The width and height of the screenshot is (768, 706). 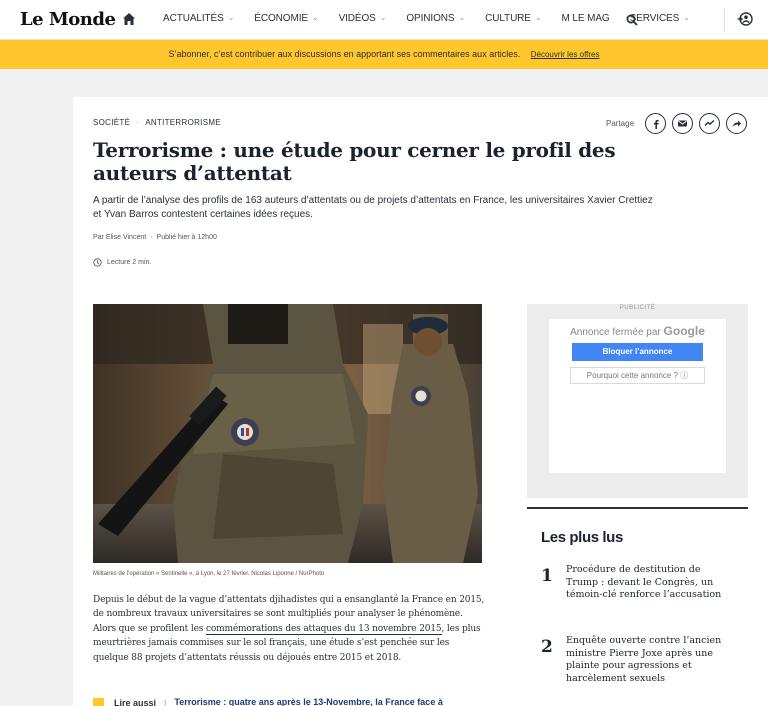 What do you see at coordinates (98, 702) in the screenshot?
I see `read-also-icon` at bounding box center [98, 702].